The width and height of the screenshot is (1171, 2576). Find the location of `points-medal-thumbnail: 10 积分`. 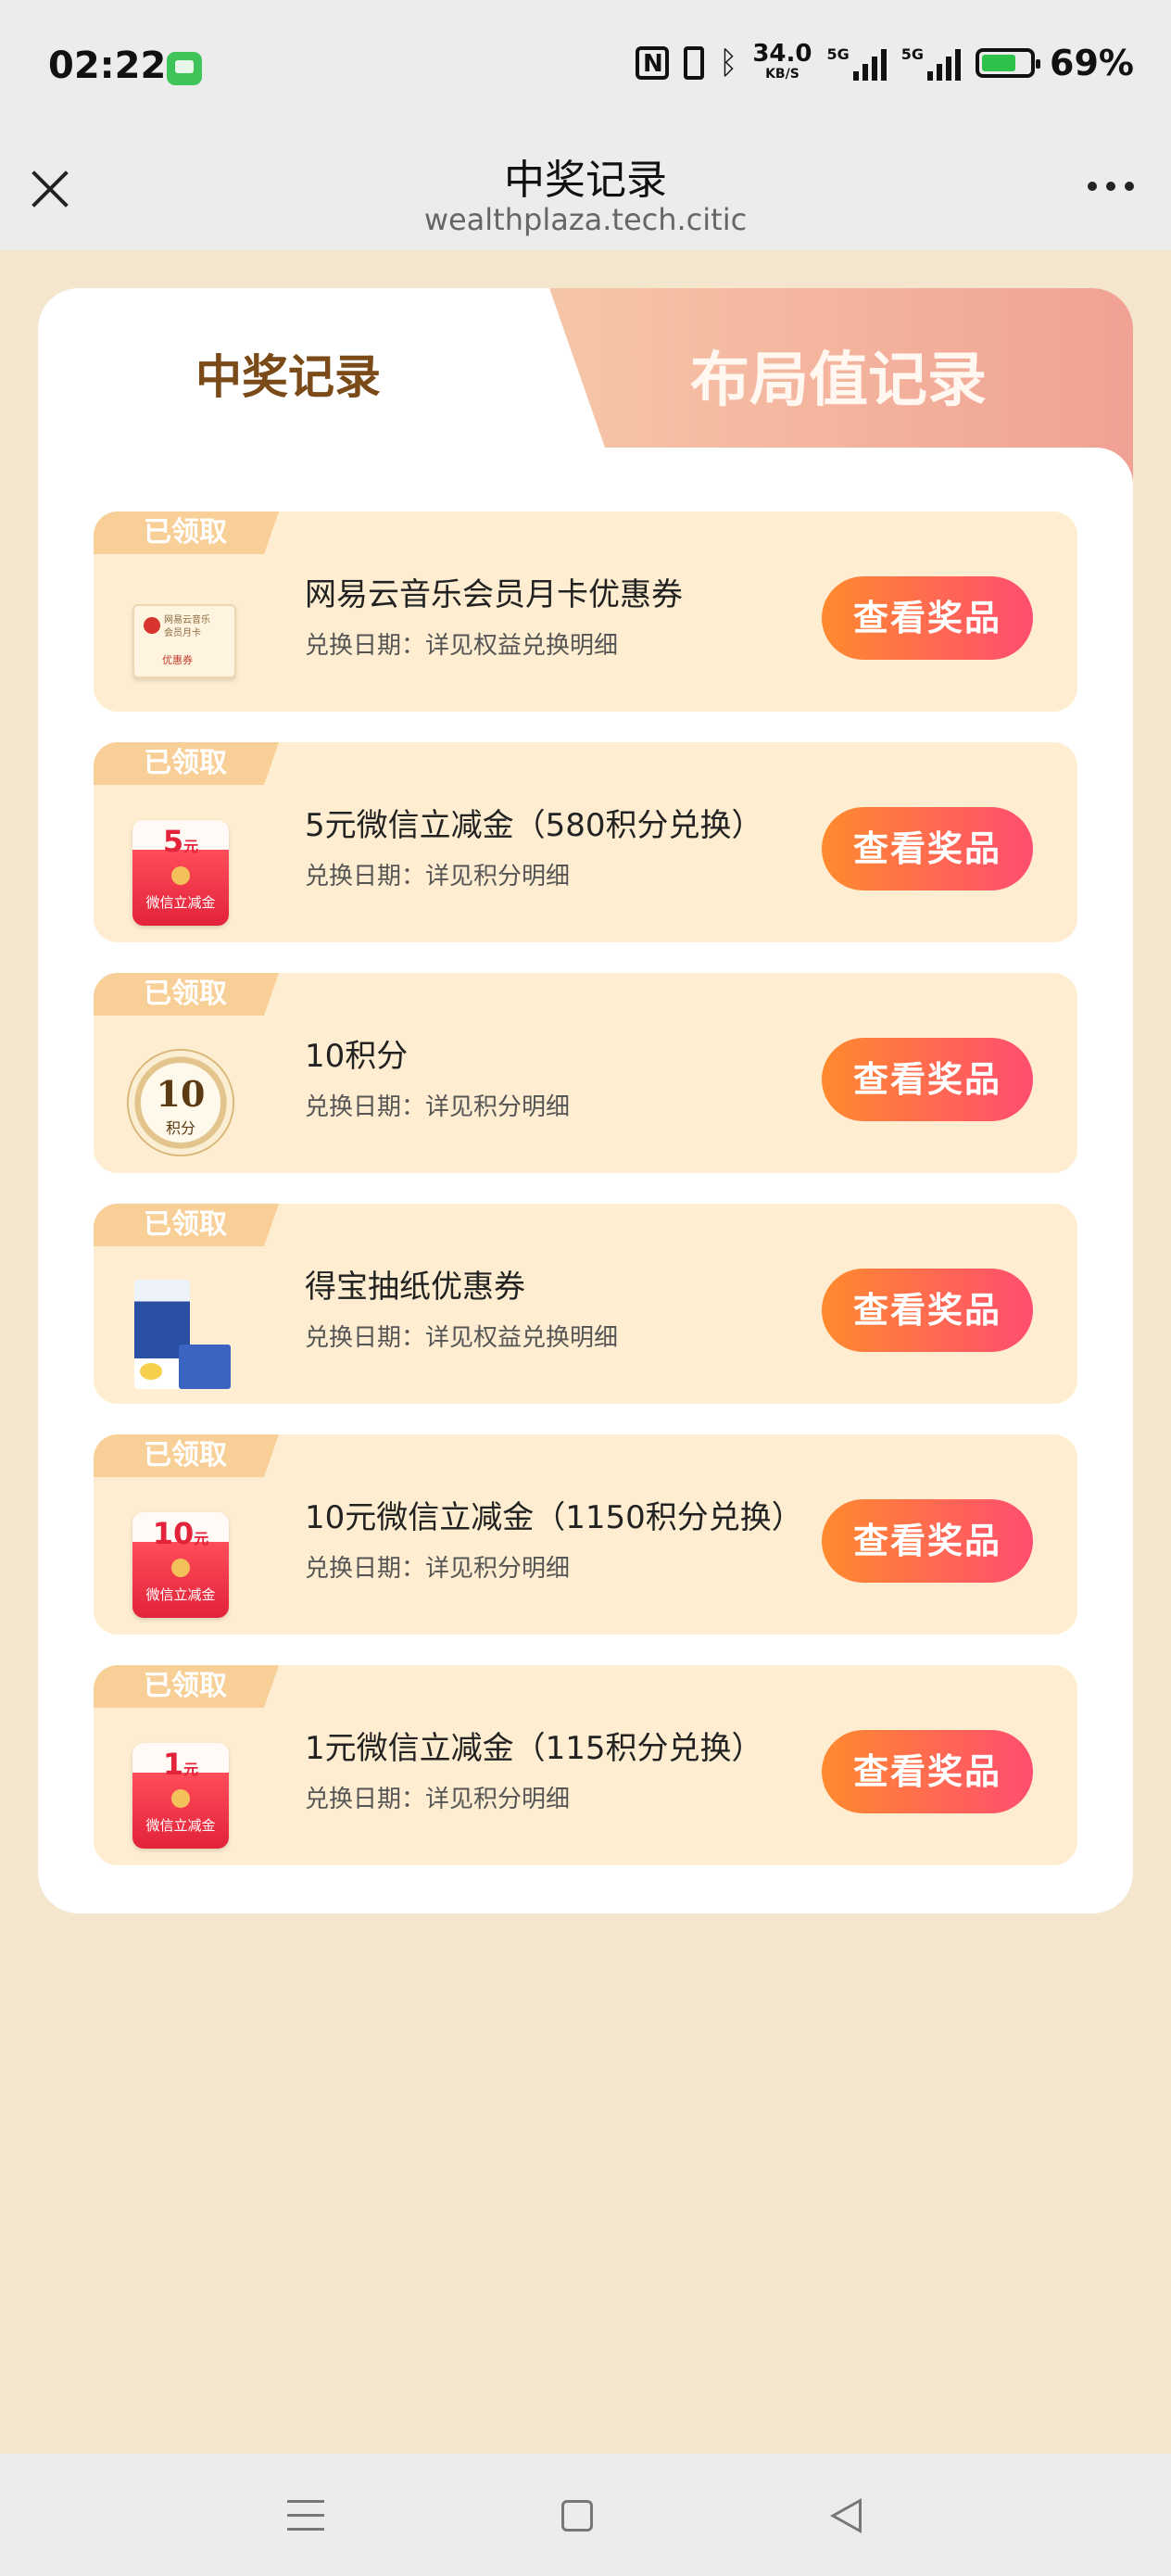

points-medal-thumbnail: 10 积分 is located at coordinates (183, 1104).